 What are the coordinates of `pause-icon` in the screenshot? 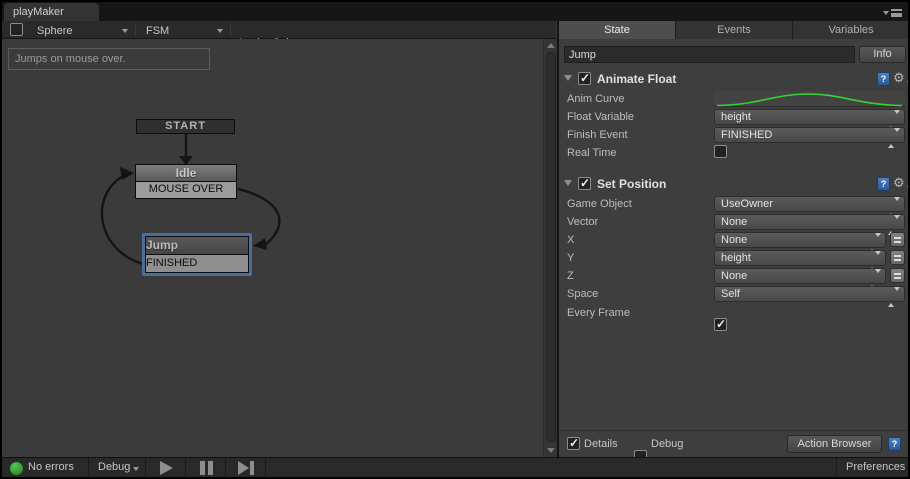 It's located at (206, 468).